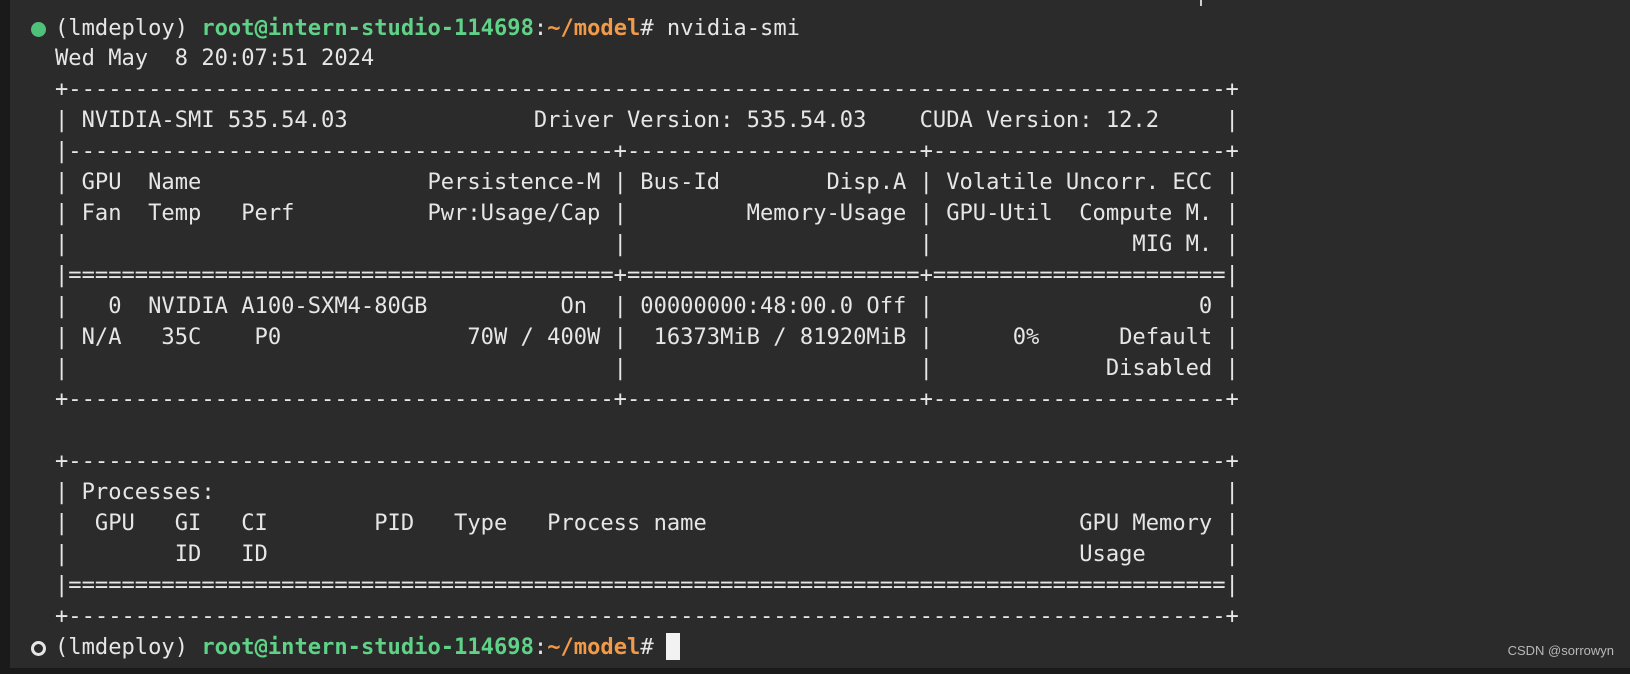  I want to click on output-line-proc-title: | Processes: |, so click(647, 492).